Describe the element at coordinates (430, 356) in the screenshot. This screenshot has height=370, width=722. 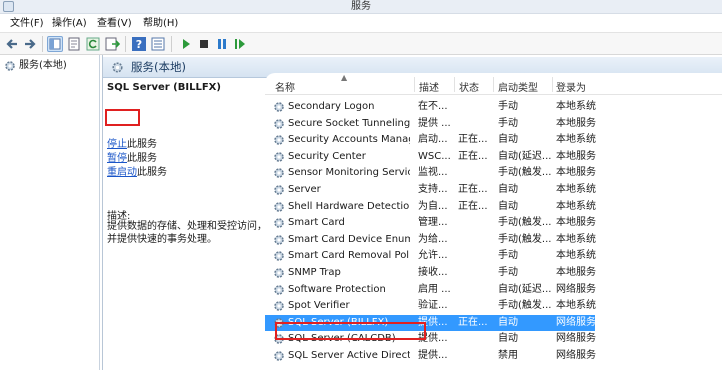
I see `table-row: SQL Server Active Direct... 提供... 禁用 网络服务` at that location.